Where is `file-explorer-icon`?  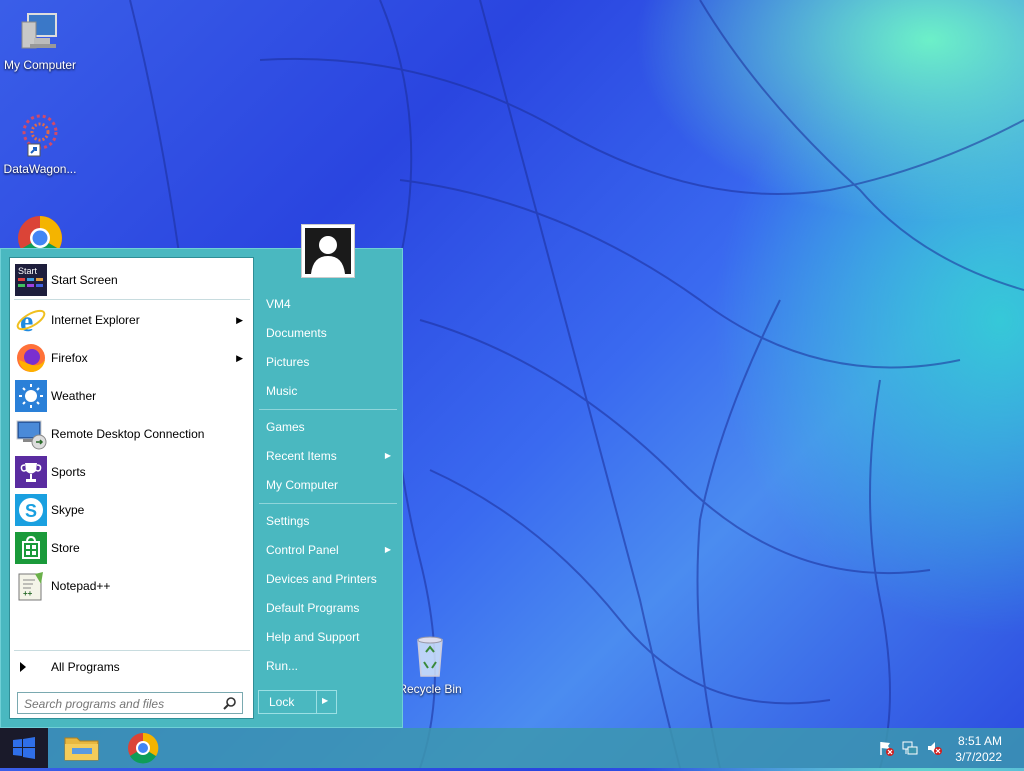 file-explorer-icon is located at coordinates (81, 749).